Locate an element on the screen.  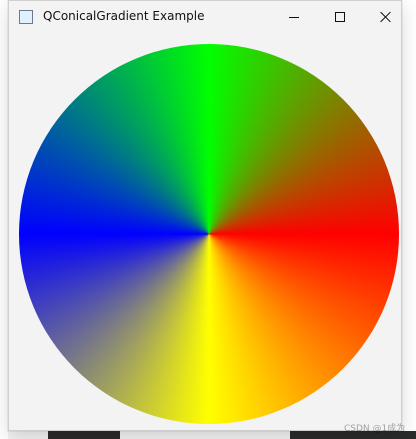
window-title: QConicalGradient Example is located at coordinates (124, 16).